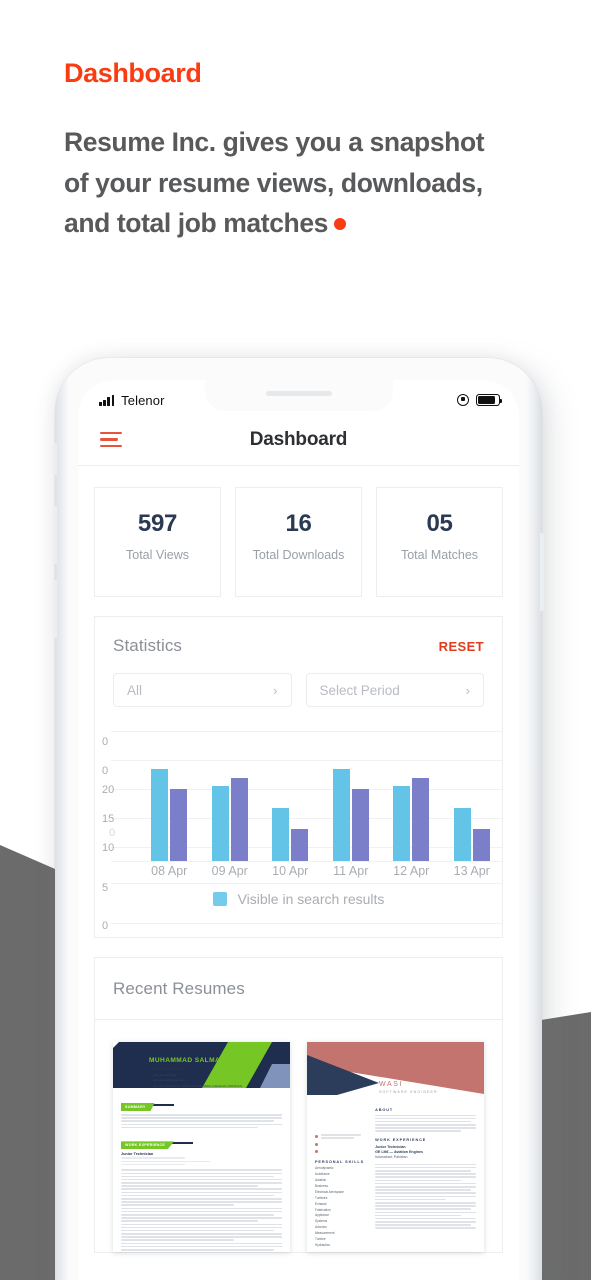  What do you see at coordinates (311, 899) in the screenshot?
I see `legend-label: Visible in search results` at bounding box center [311, 899].